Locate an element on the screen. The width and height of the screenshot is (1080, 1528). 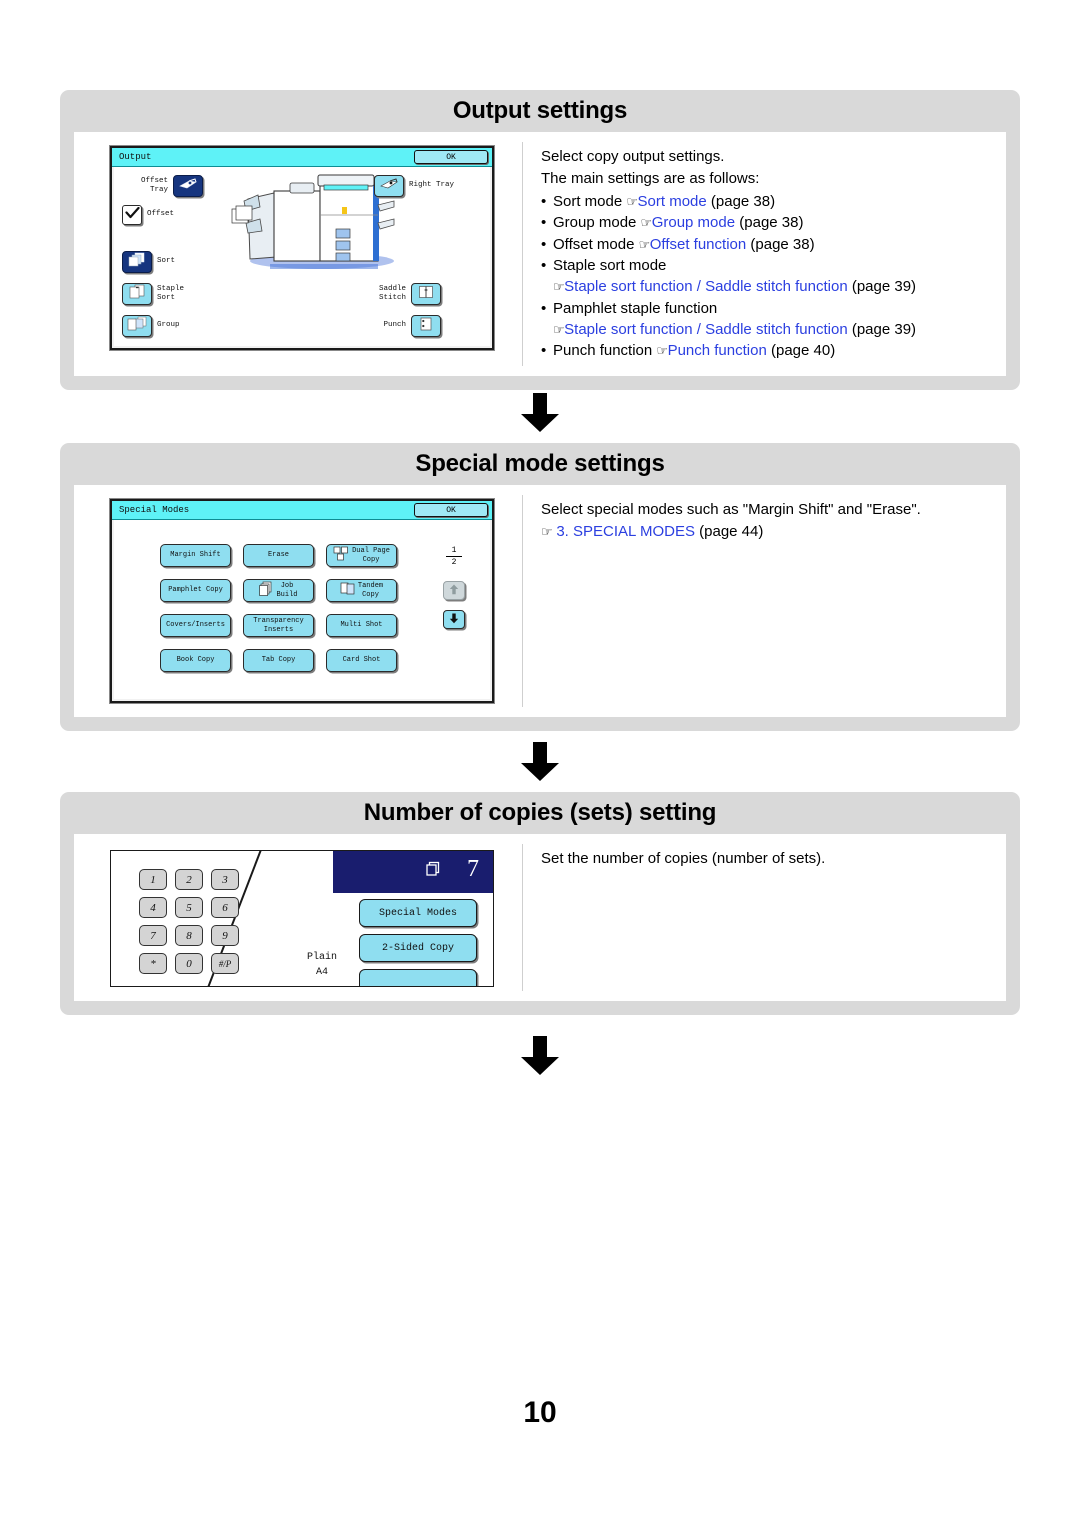
sort-control: Sort is located at coordinates (148, 262).